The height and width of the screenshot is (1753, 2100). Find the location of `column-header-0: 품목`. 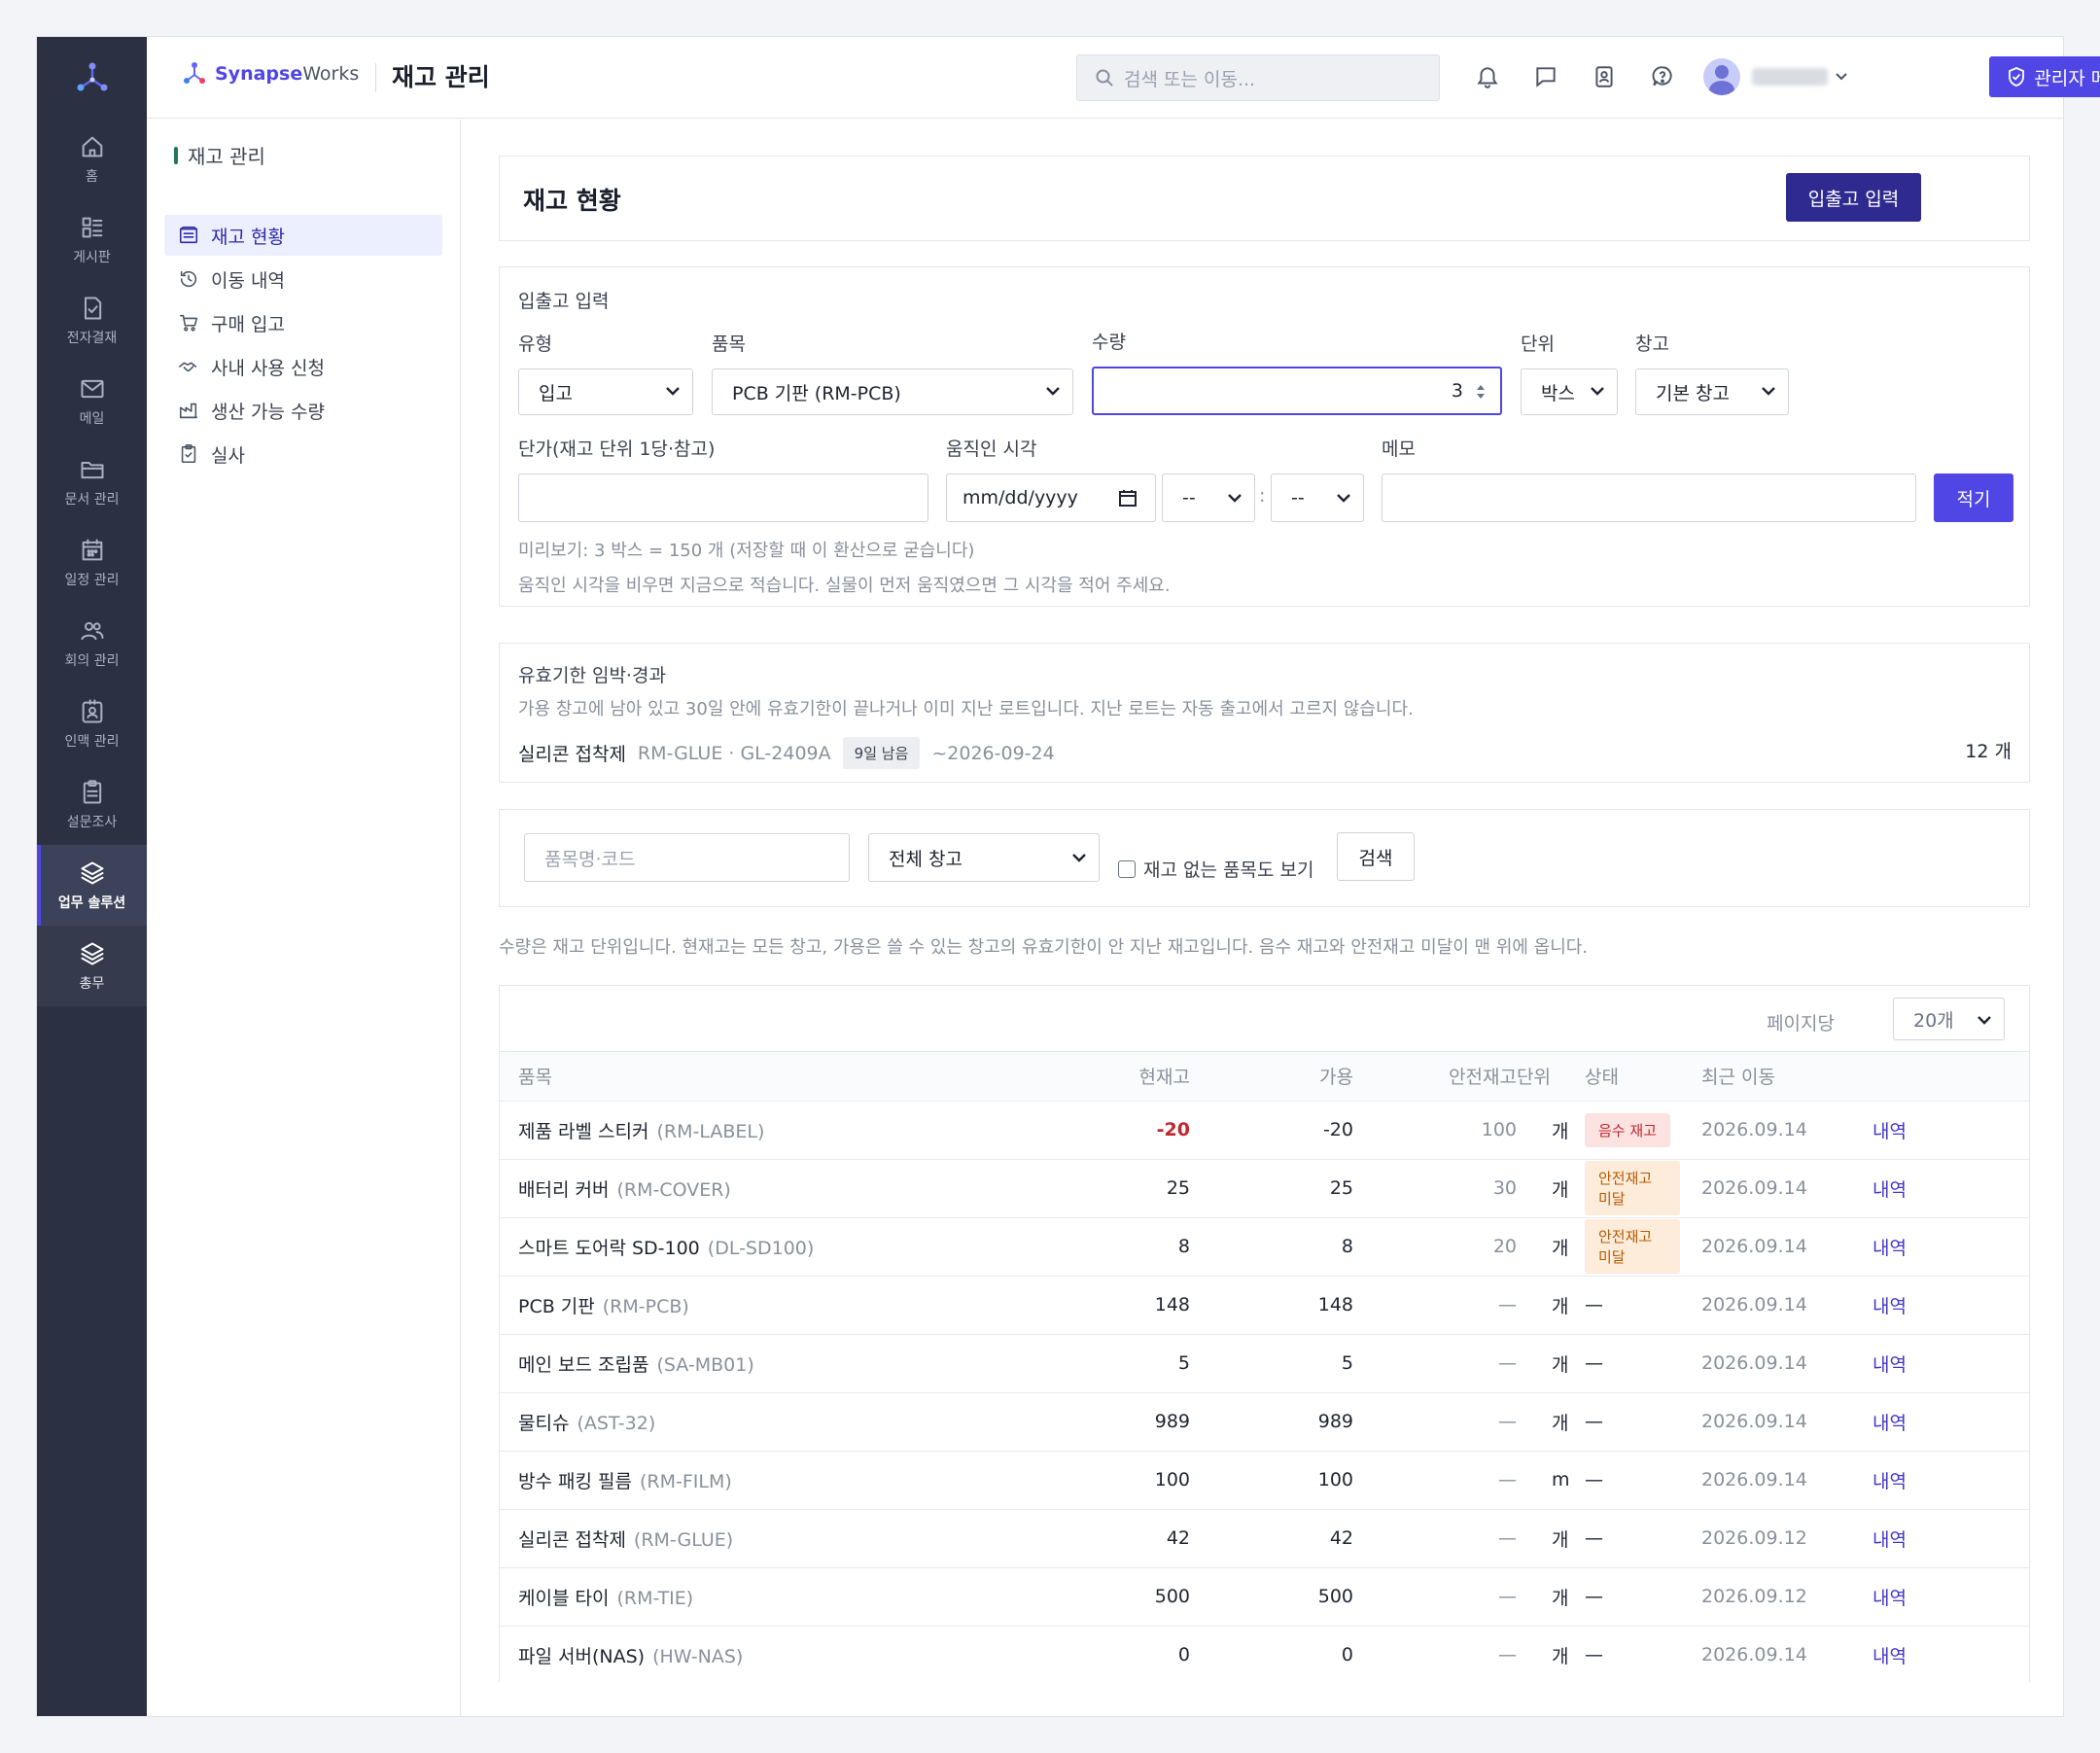

column-header-0: 품목 is located at coordinates (535, 1078).